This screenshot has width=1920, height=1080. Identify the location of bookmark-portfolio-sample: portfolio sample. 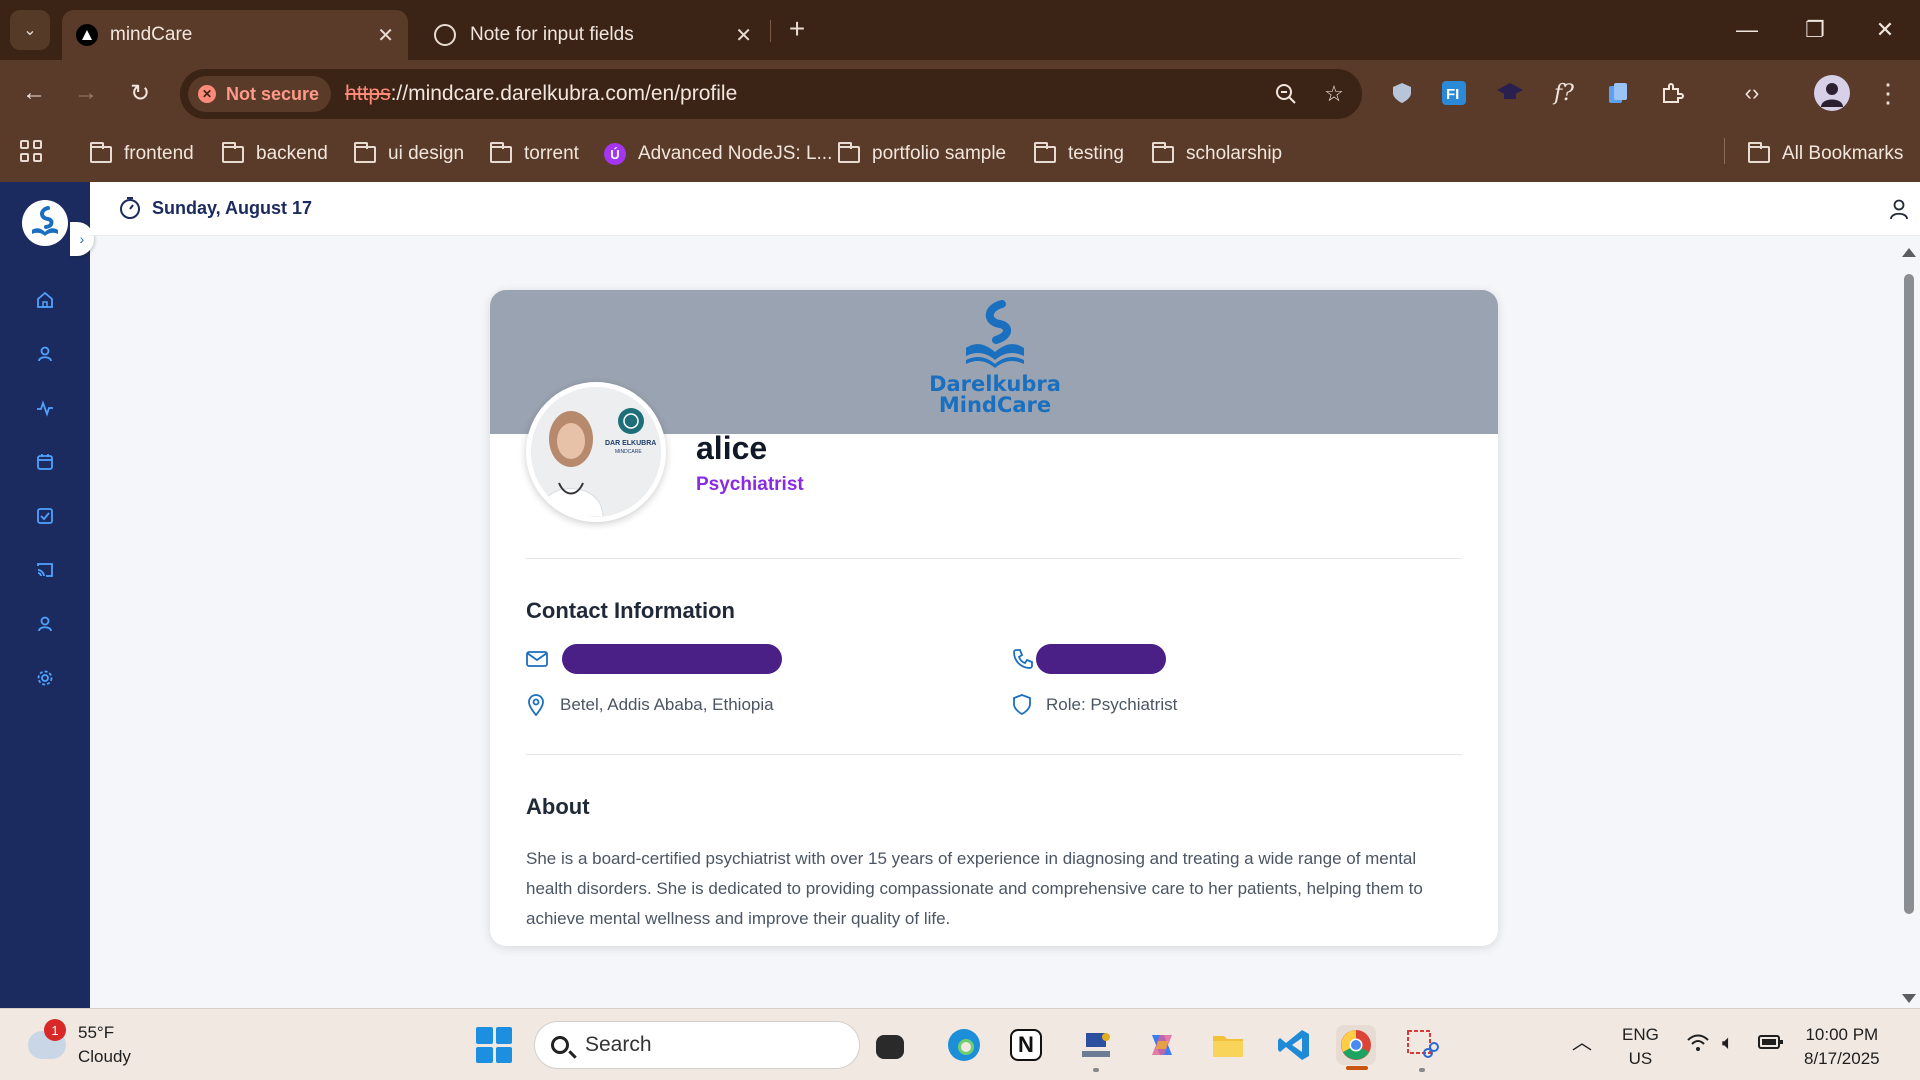
(922, 154).